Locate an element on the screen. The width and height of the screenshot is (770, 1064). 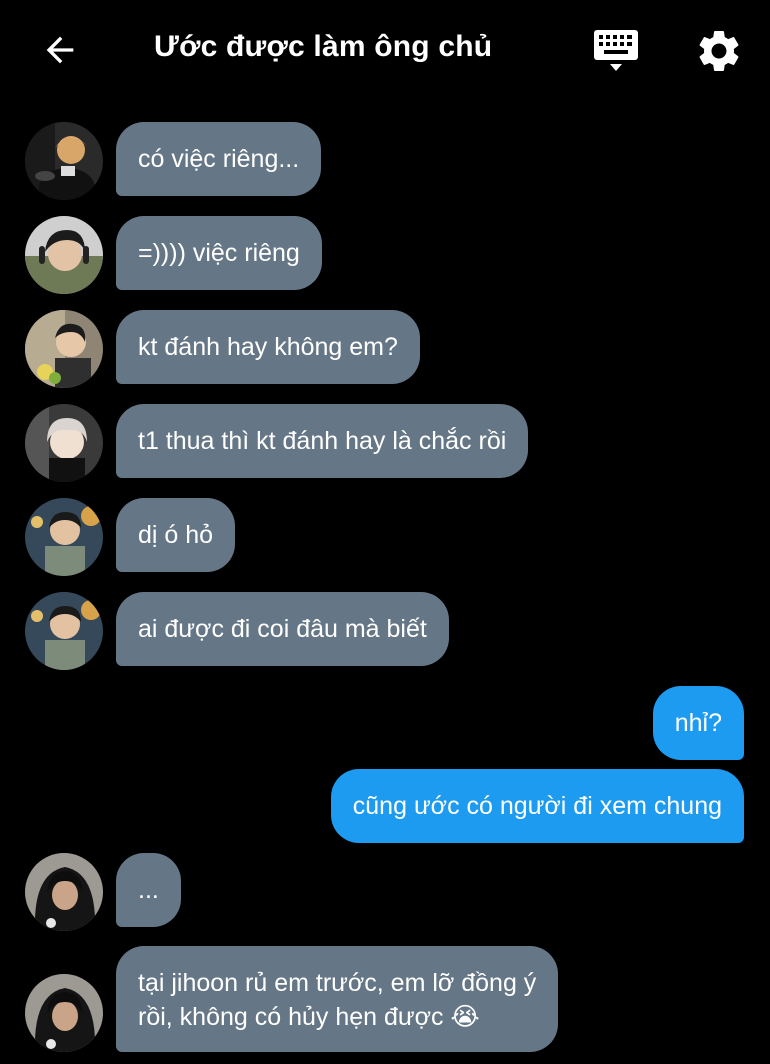
incoming-bubble: kt đánh hay không em? is located at coordinates (268, 347).